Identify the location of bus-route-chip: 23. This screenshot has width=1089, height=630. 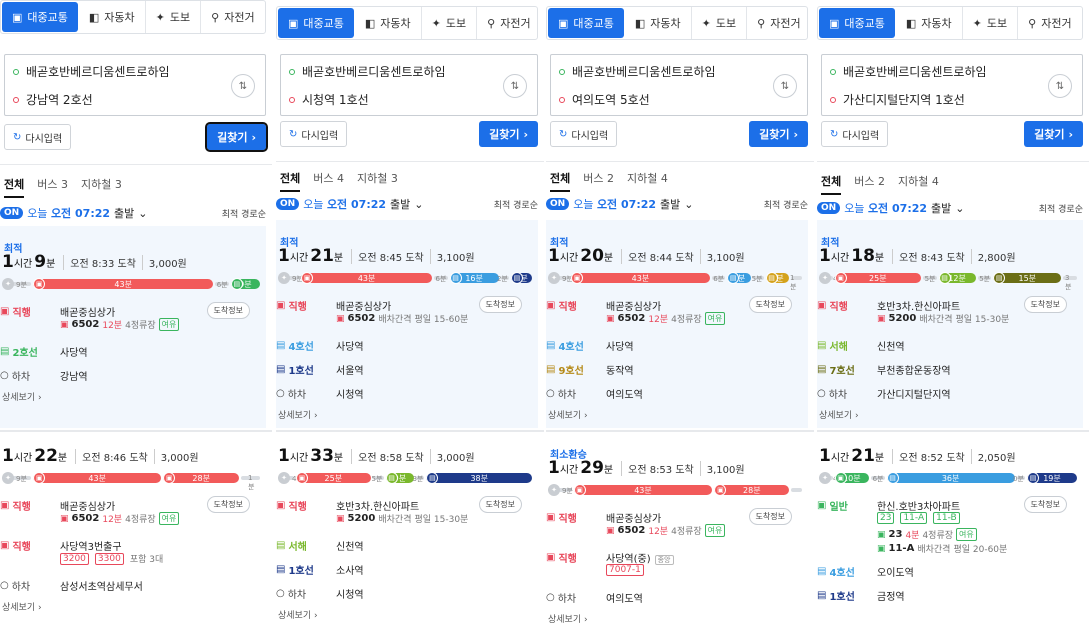
(886, 518).